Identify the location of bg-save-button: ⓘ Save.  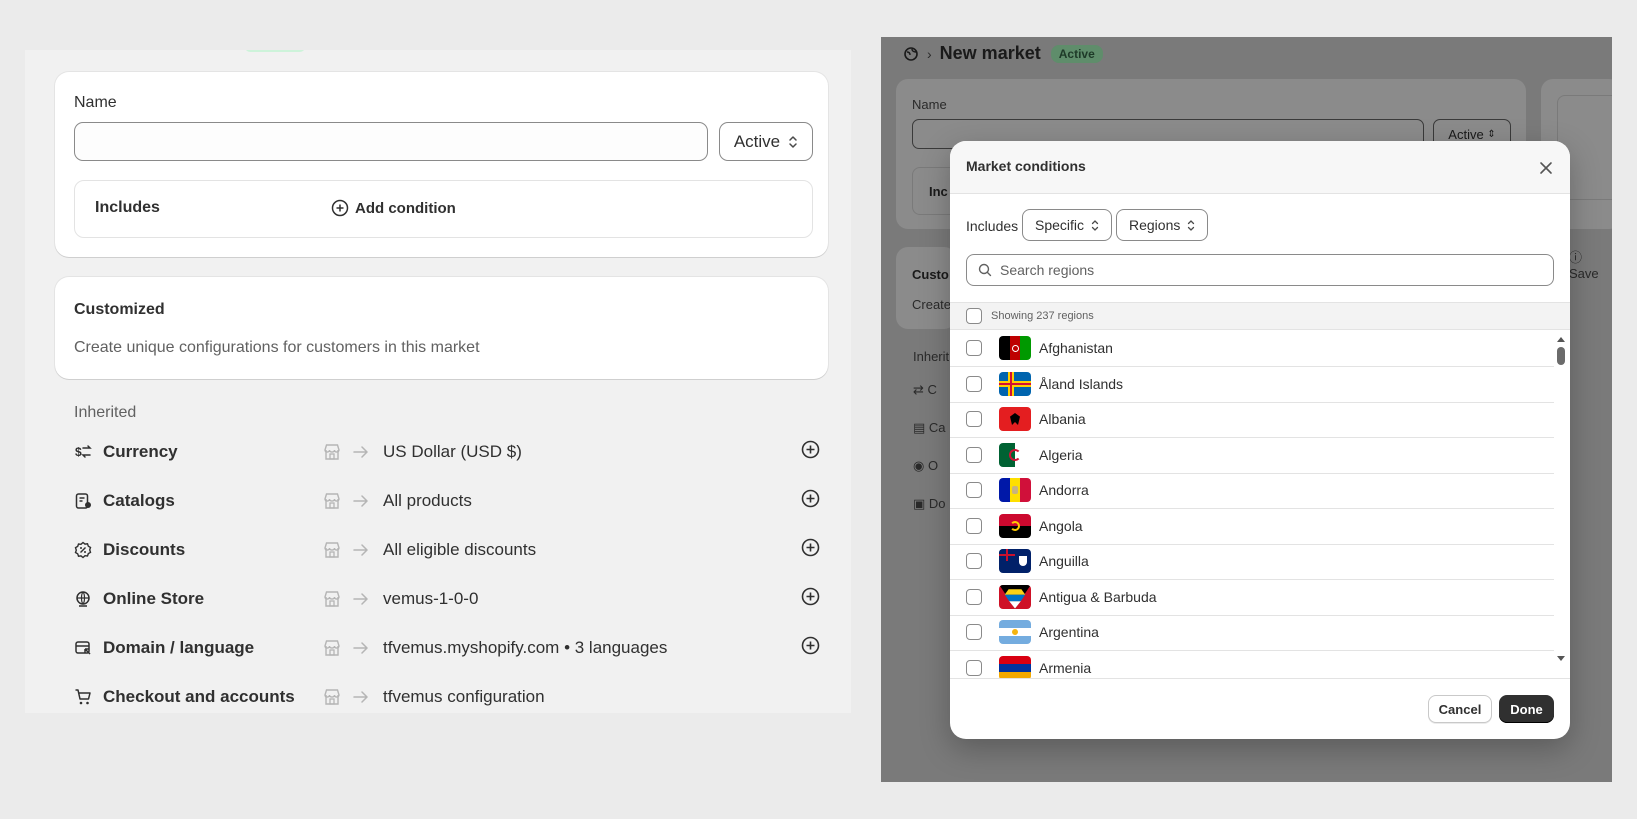
(1590, 264).